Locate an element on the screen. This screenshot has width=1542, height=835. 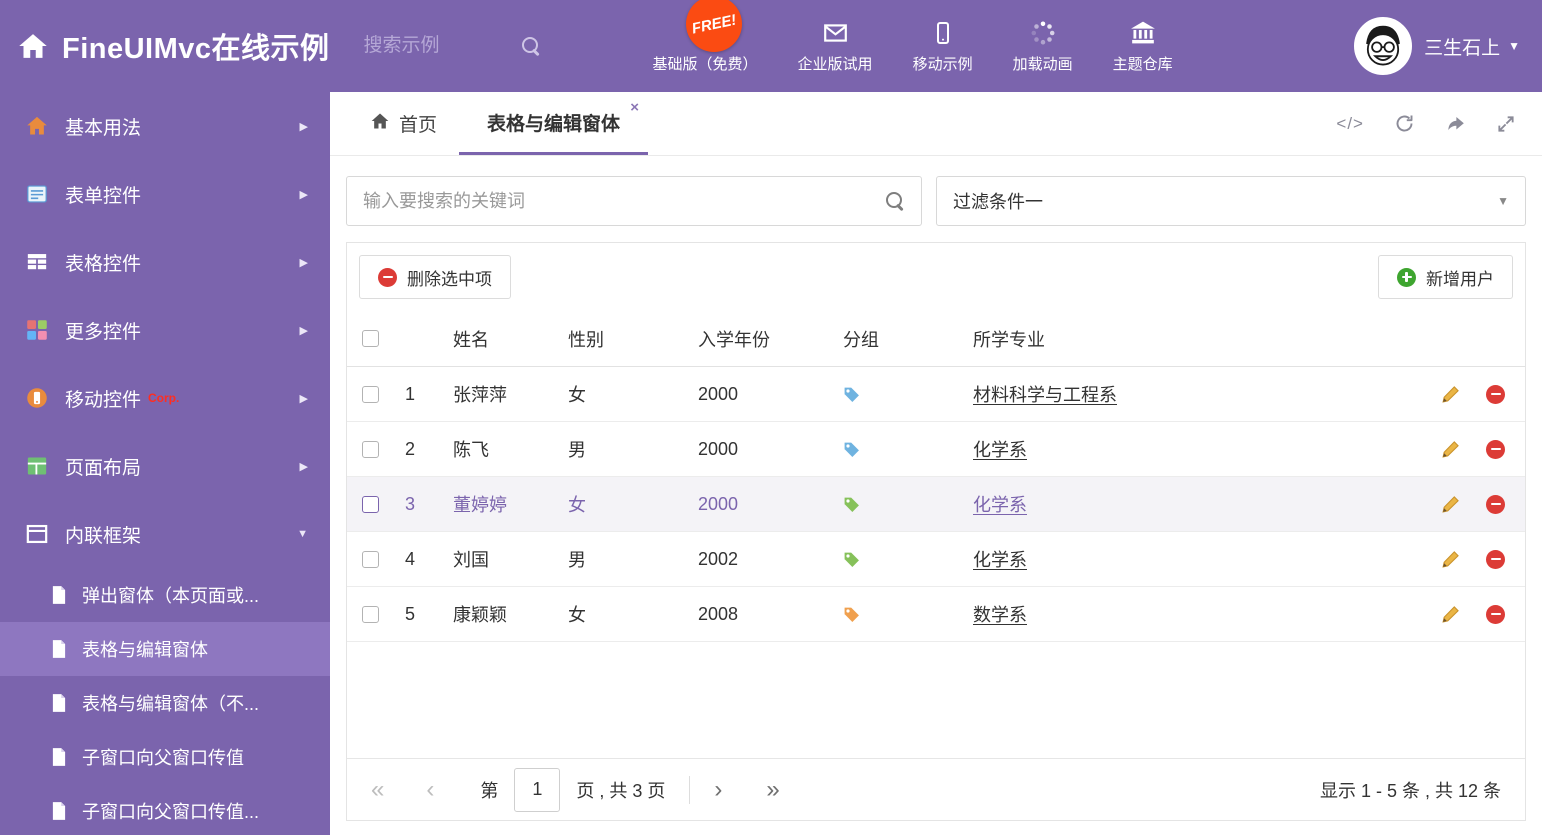
refresh-icon is located at coordinates (1404, 123).